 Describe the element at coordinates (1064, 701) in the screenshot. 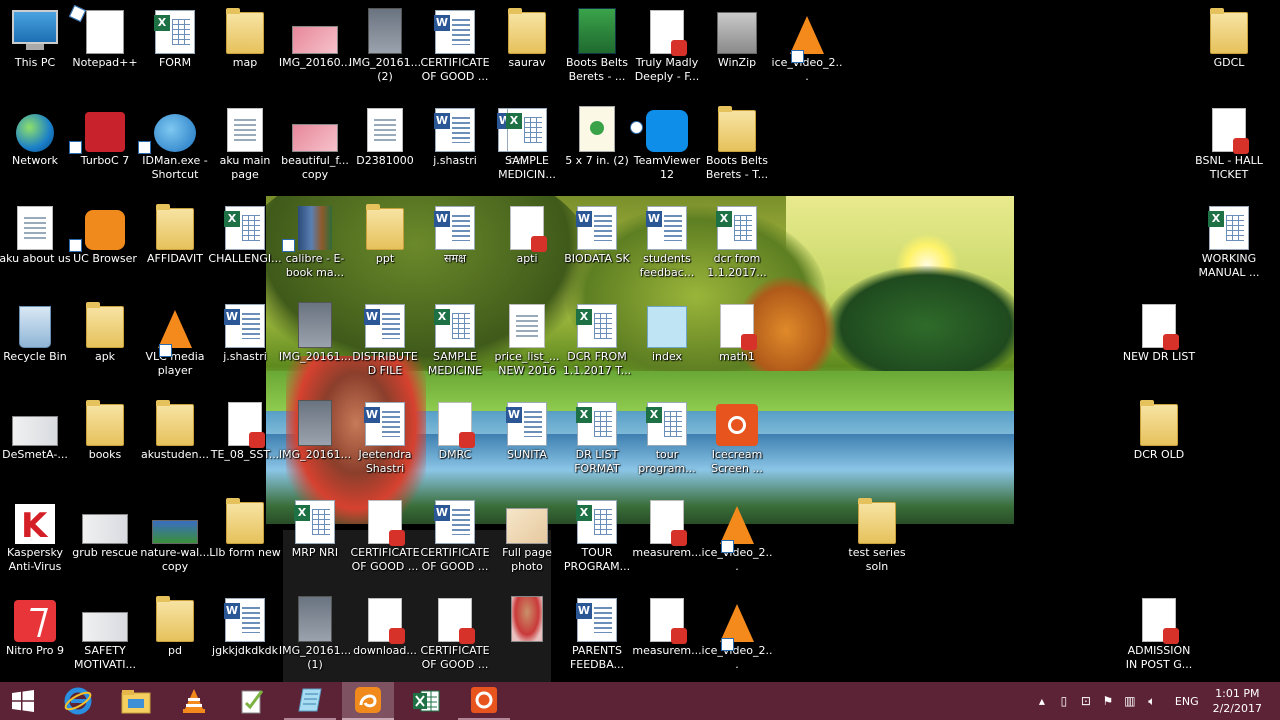

I see `tray-app-icon: ▯` at that location.